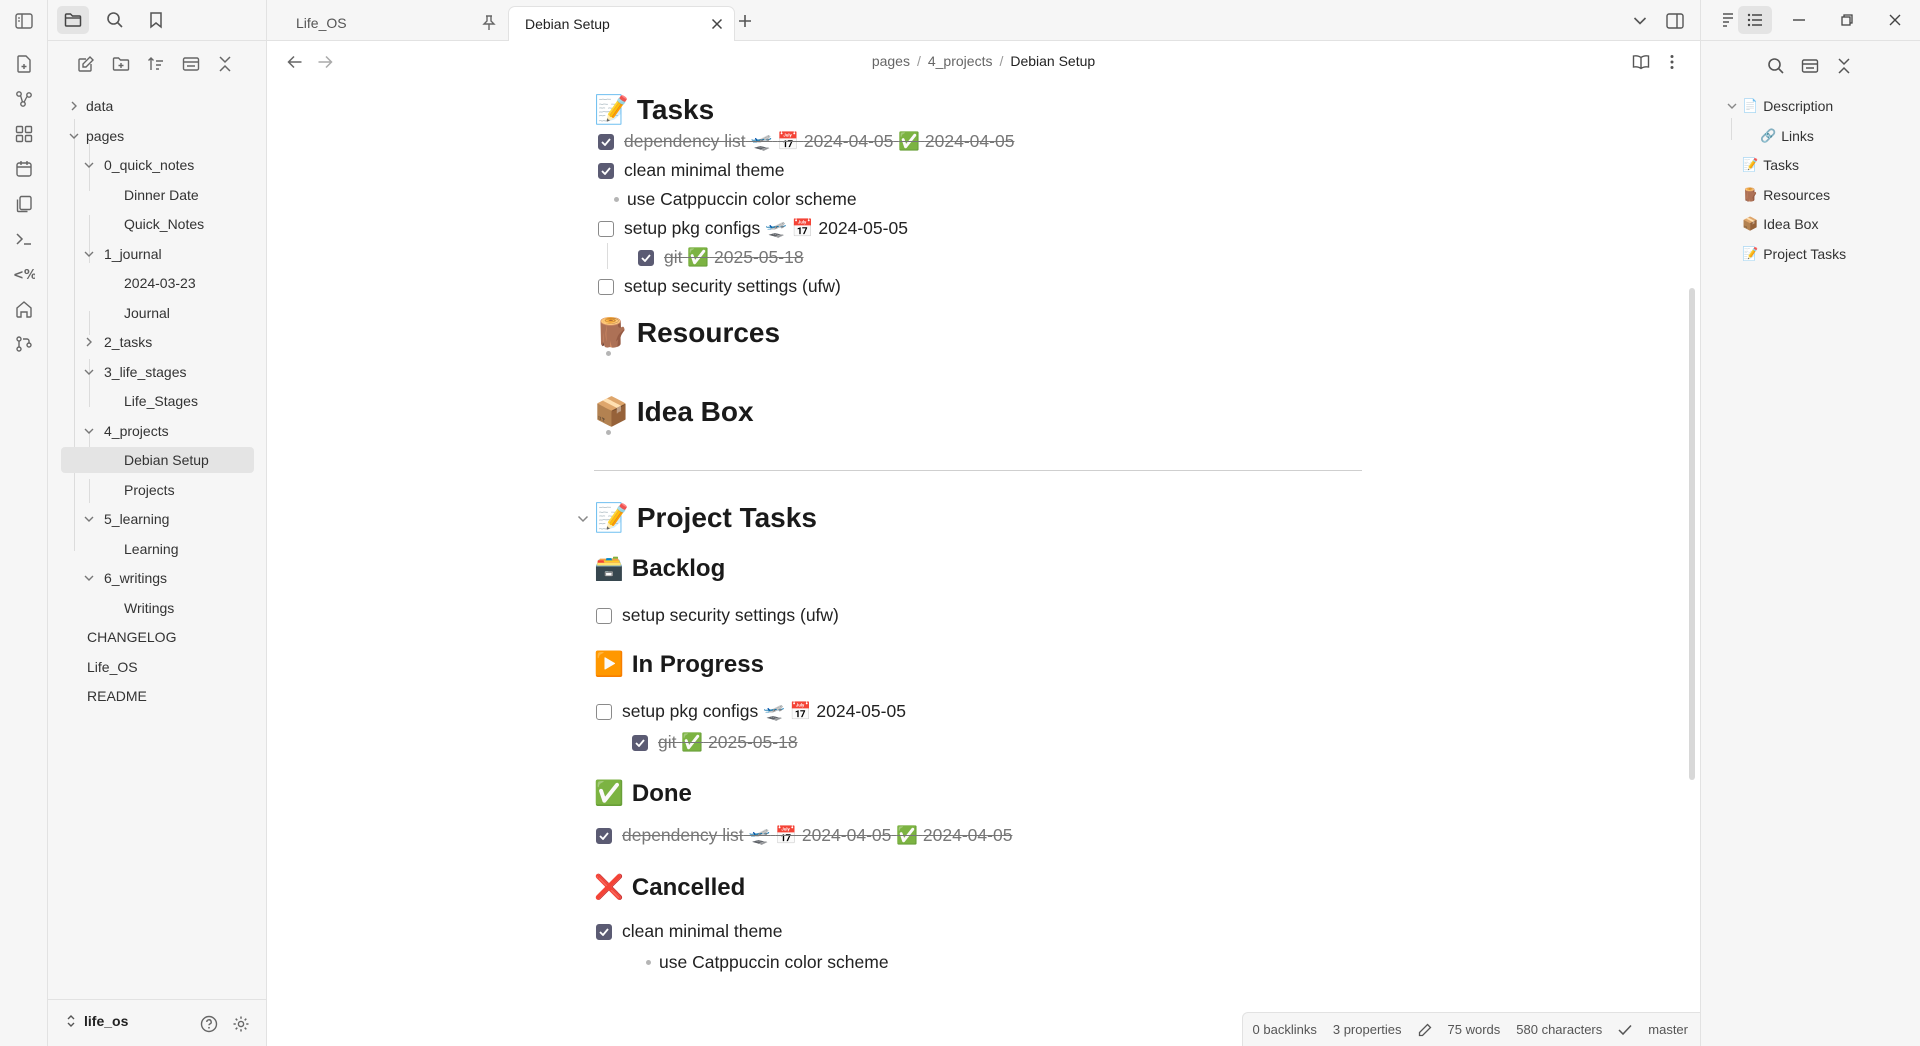 This screenshot has width=1920, height=1046. Describe the element at coordinates (157, 195) in the screenshot. I see `tree-file: Dinner Date` at that location.